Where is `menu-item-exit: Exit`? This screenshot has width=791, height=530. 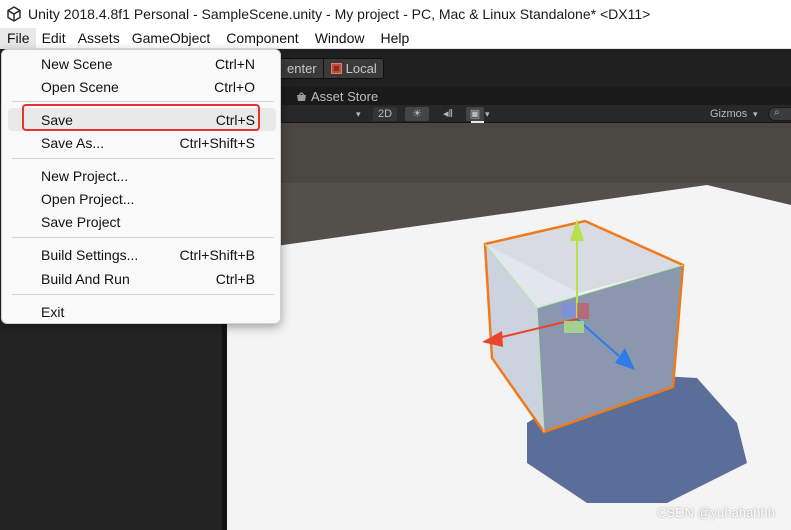
menu-item-exit: Exit is located at coordinates (142, 311).